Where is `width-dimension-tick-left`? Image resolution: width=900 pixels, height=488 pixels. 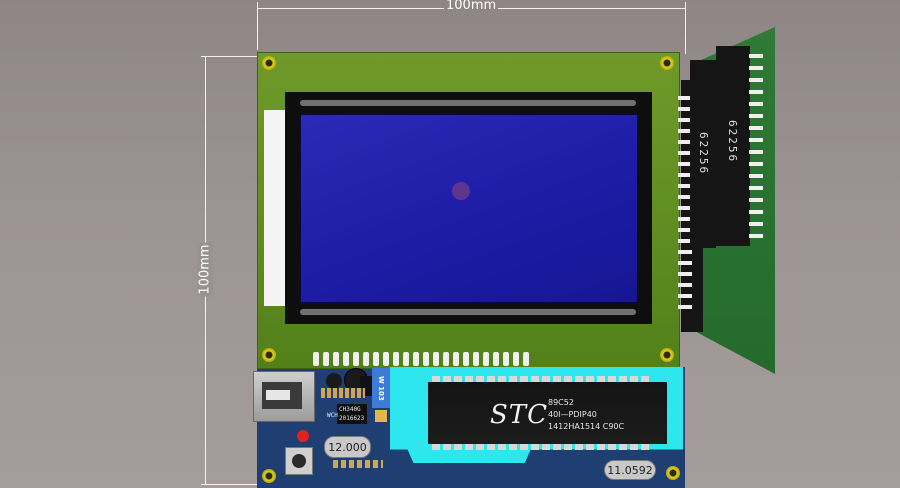 width-dimension-tick-left is located at coordinates (257, 26).